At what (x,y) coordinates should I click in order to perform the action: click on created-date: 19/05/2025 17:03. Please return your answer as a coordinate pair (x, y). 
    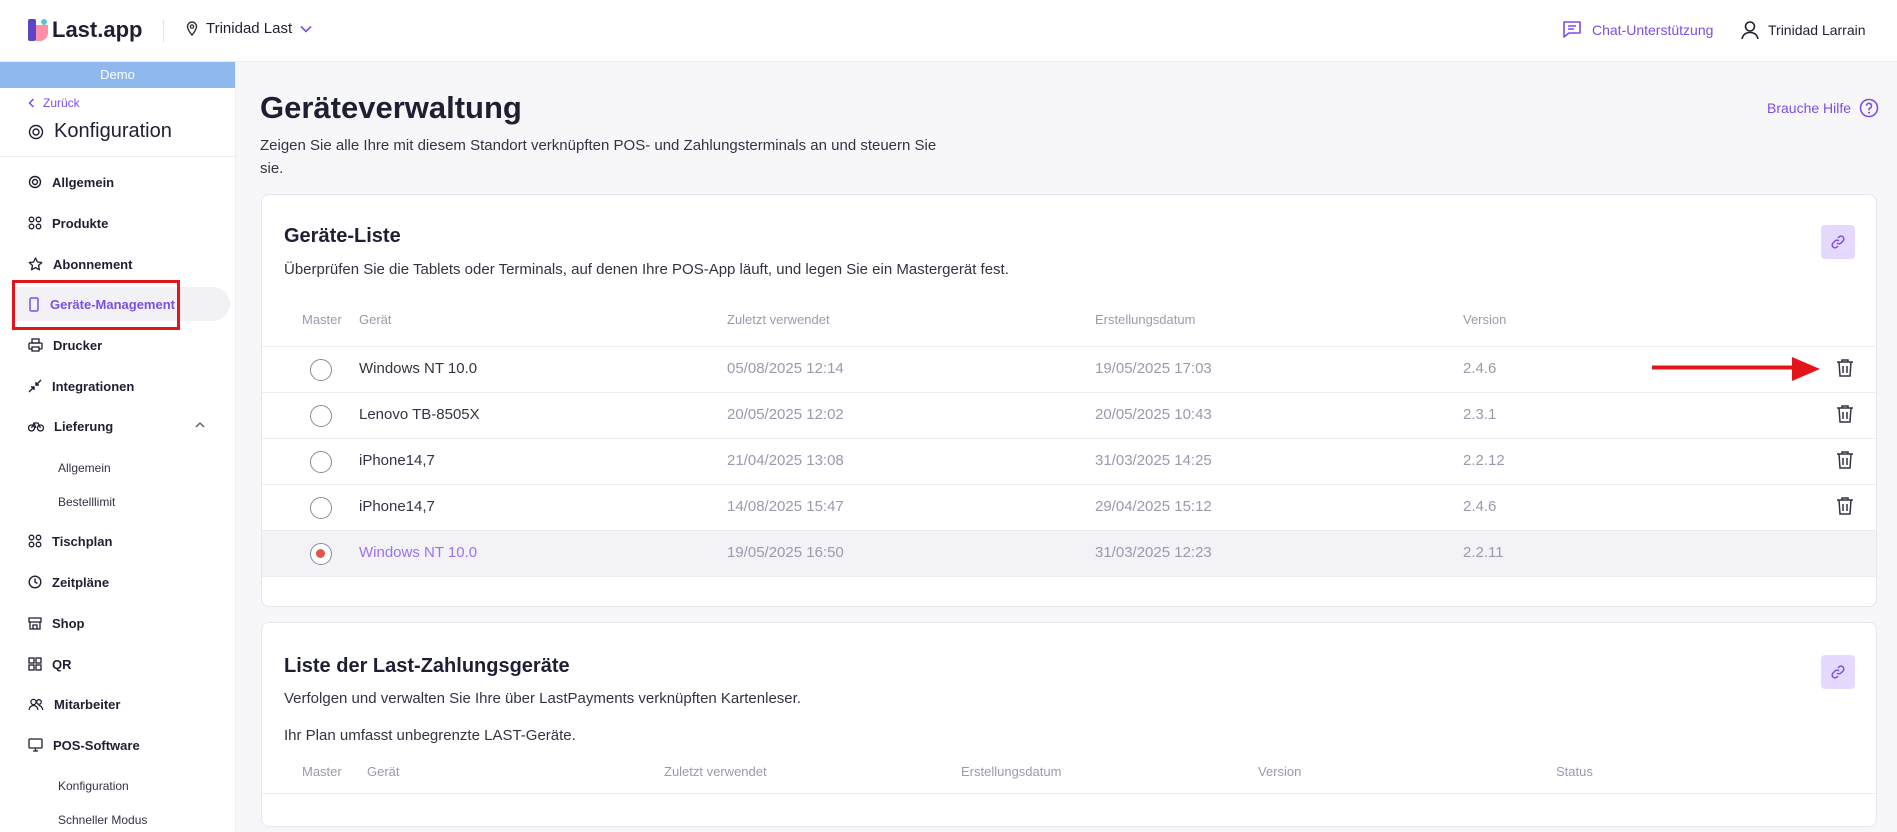
    Looking at the image, I should click on (1153, 368).